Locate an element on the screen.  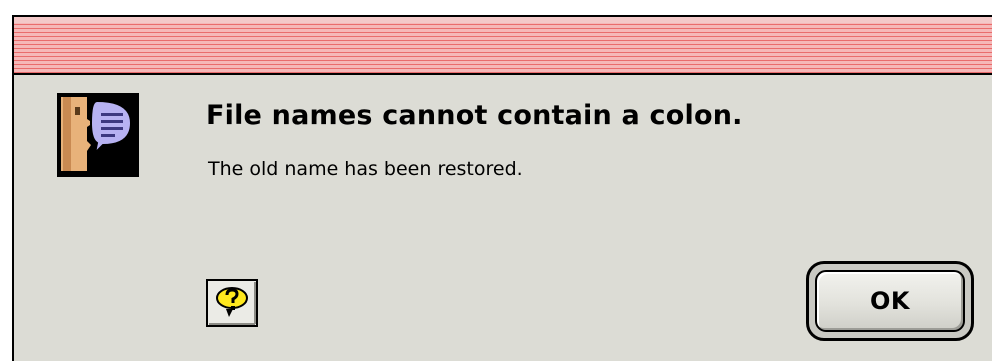
help-icon is located at coordinates (232, 303).